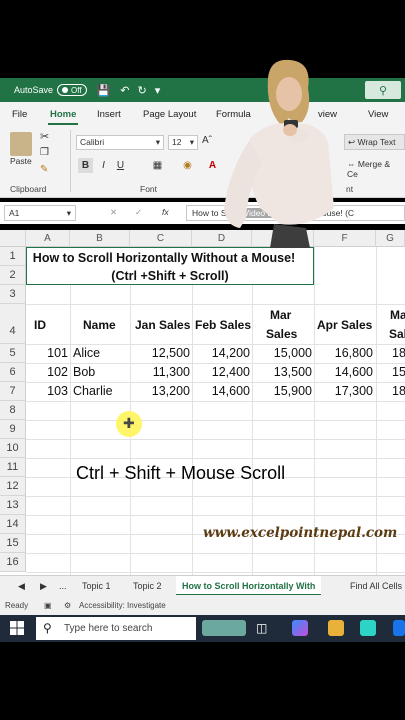 The width and height of the screenshot is (405, 720). Describe the element at coordinates (21, 586) in the screenshot. I see `scroll-left-icon: ◀` at that location.